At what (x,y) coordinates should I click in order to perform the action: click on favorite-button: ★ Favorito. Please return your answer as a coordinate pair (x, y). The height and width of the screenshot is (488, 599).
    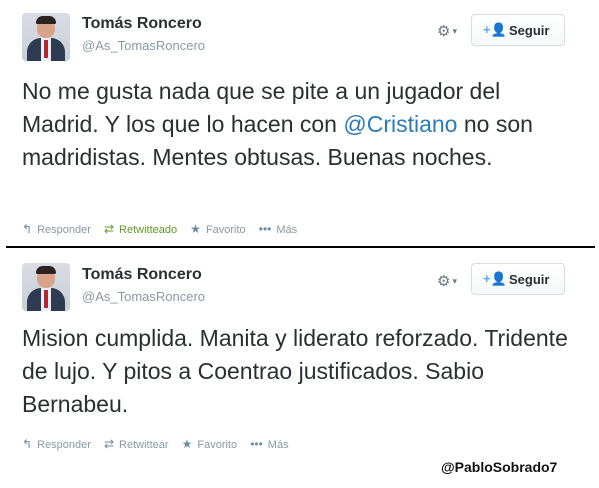
    Looking at the image, I should click on (210, 444).